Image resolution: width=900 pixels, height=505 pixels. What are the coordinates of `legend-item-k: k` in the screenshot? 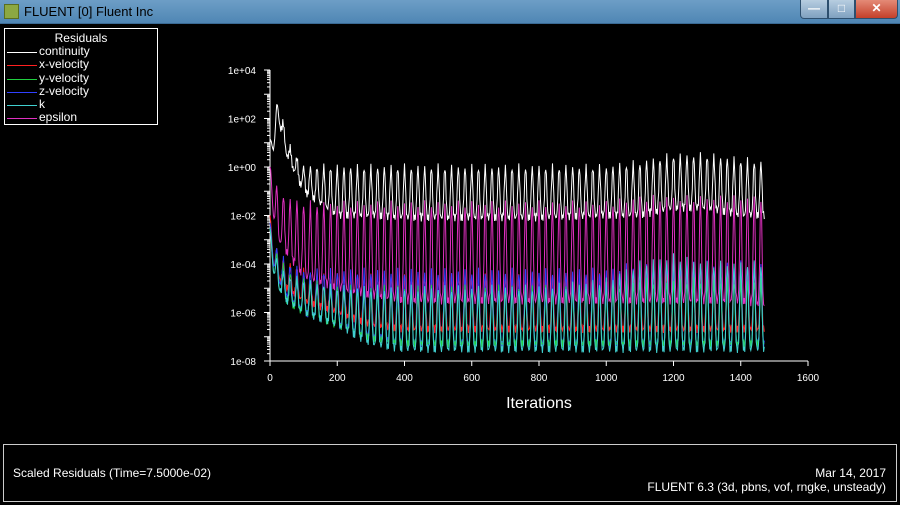 It's located at (81, 104).